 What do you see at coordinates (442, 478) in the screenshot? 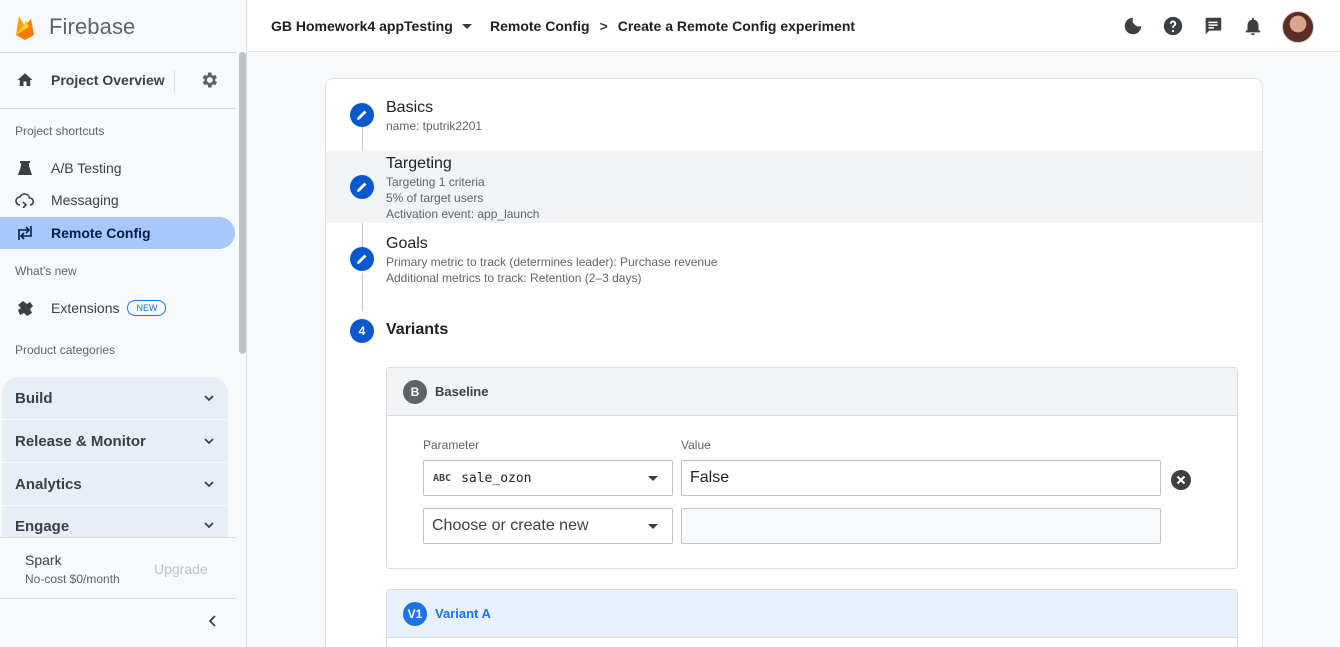
I see `string-type-icon: ABC` at bounding box center [442, 478].